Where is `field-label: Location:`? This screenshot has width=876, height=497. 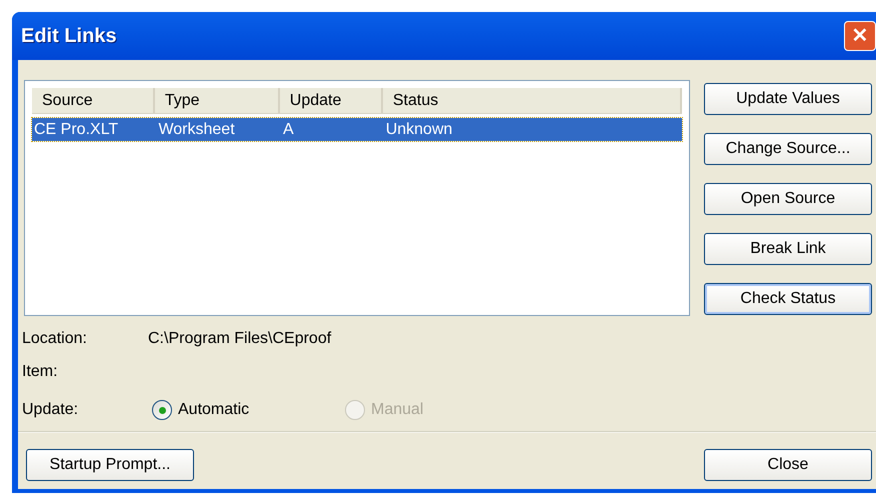
field-label: Location: is located at coordinates (55, 338).